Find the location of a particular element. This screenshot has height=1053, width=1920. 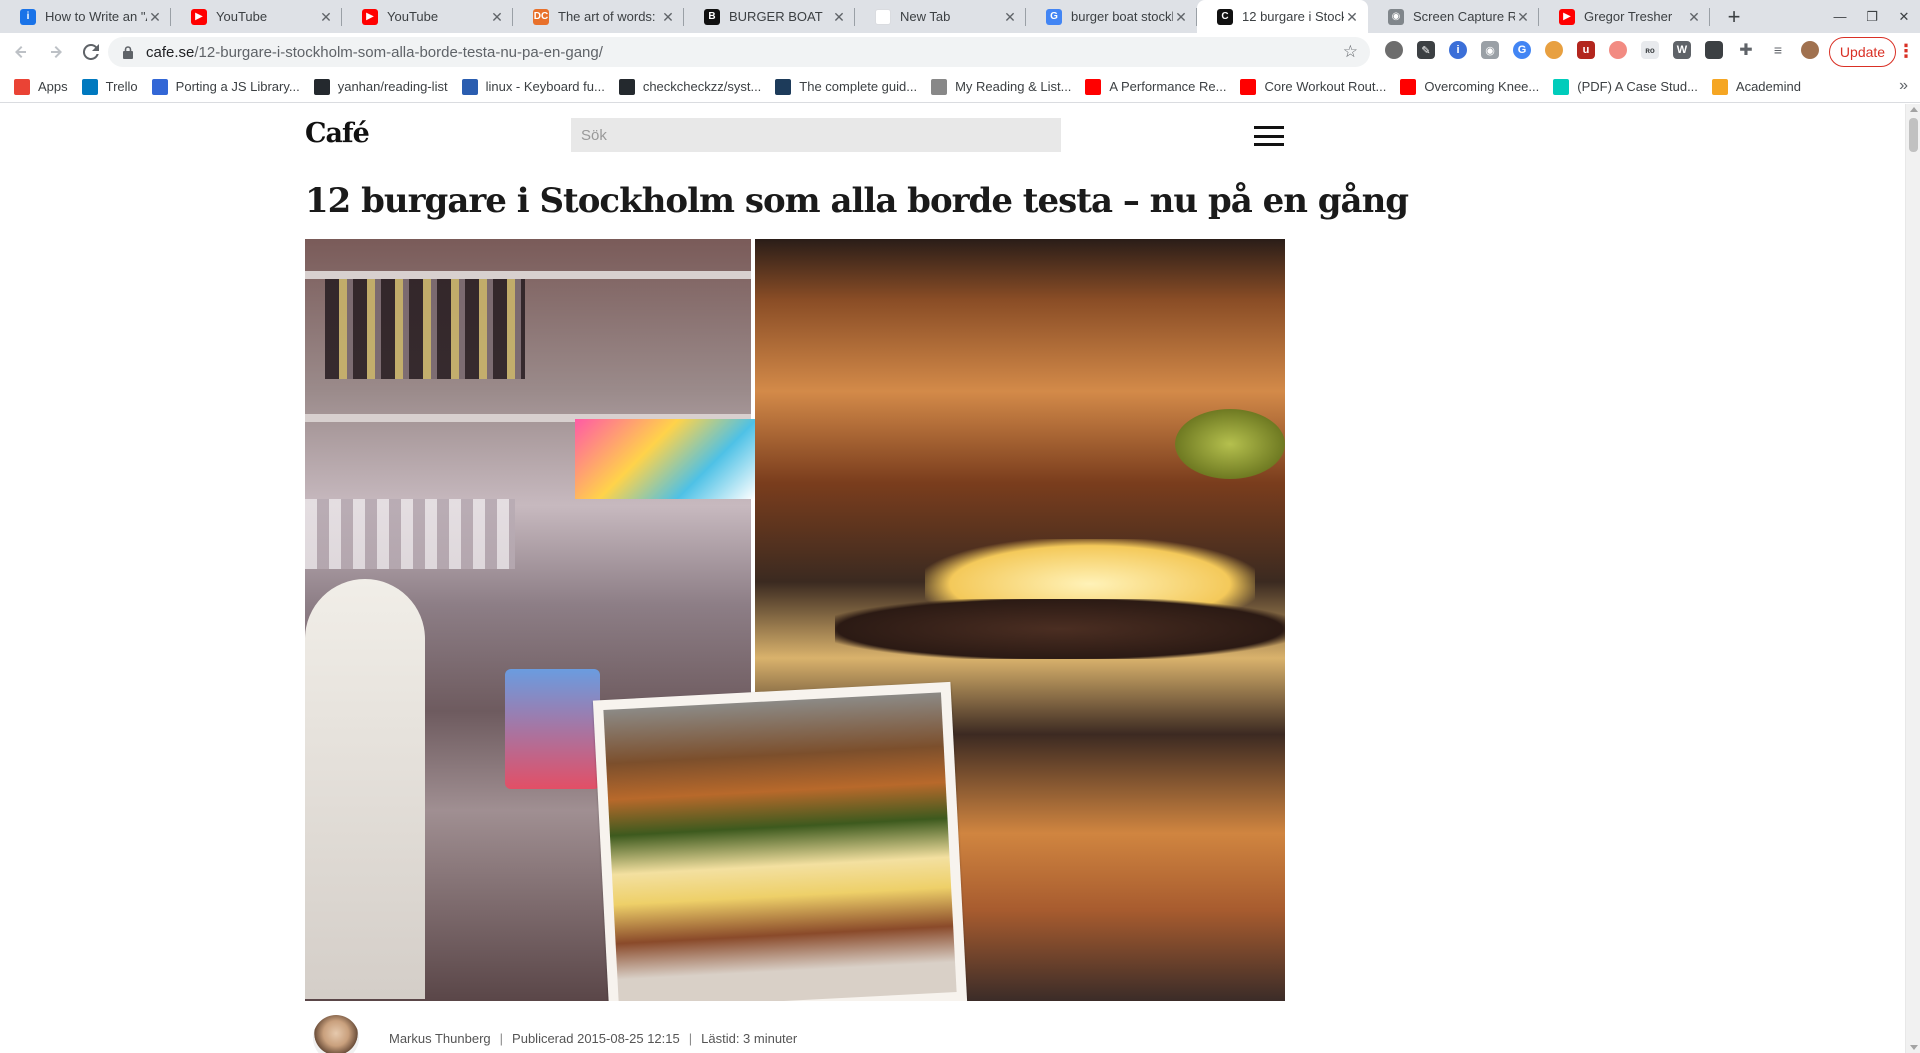

tab-favicon-icon is located at coordinates (883, 16).